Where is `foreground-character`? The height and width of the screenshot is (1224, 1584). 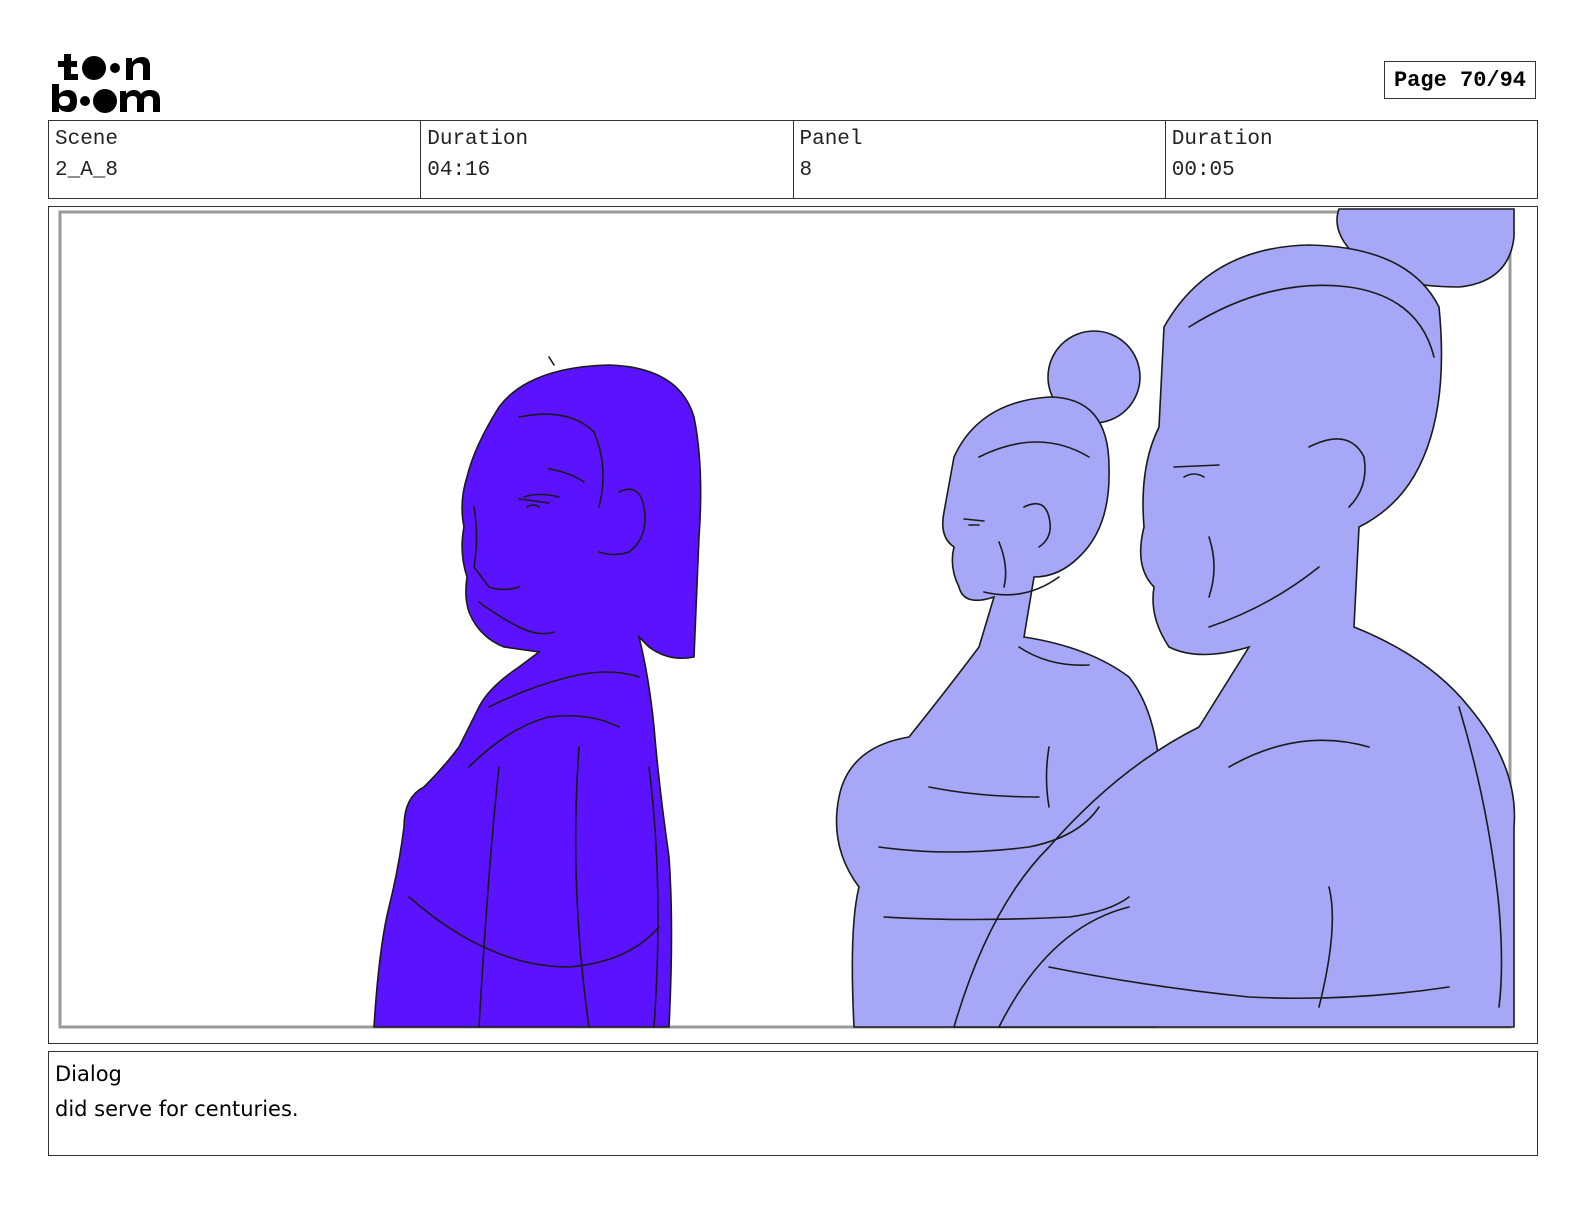
foreground-character is located at coordinates (537, 696).